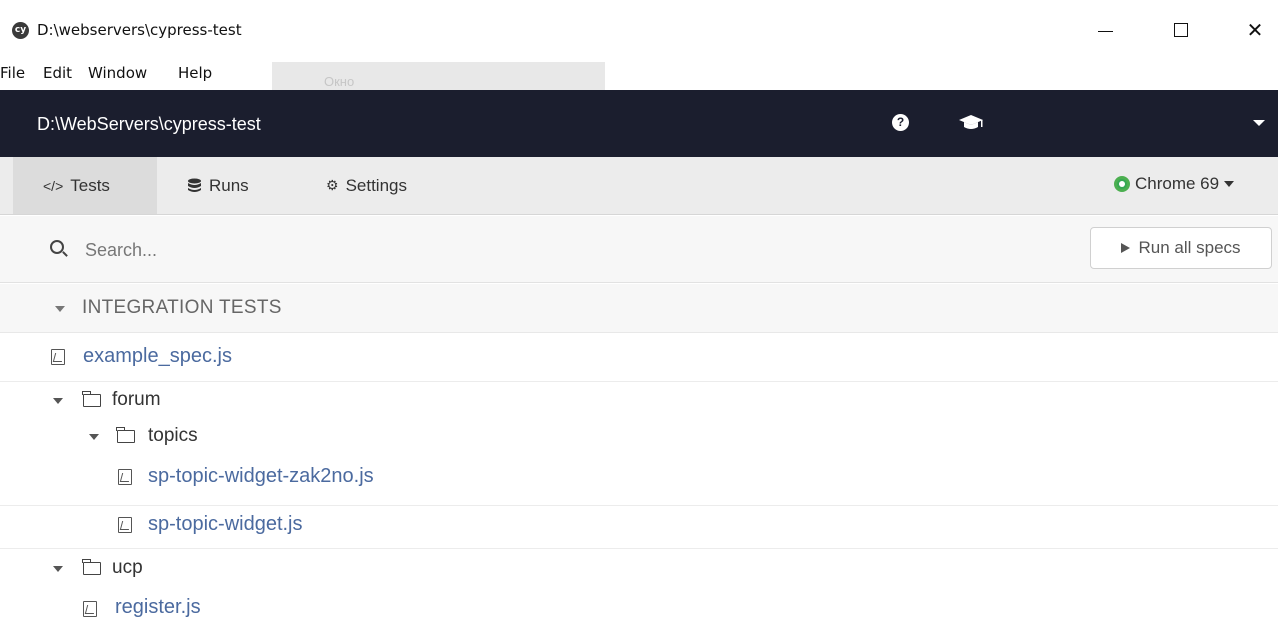 This screenshot has width=1278, height=630. Describe the element at coordinates (149, 124) in the screenshot. I see `project-path: D:\WebServers\cypress-test` at that location.